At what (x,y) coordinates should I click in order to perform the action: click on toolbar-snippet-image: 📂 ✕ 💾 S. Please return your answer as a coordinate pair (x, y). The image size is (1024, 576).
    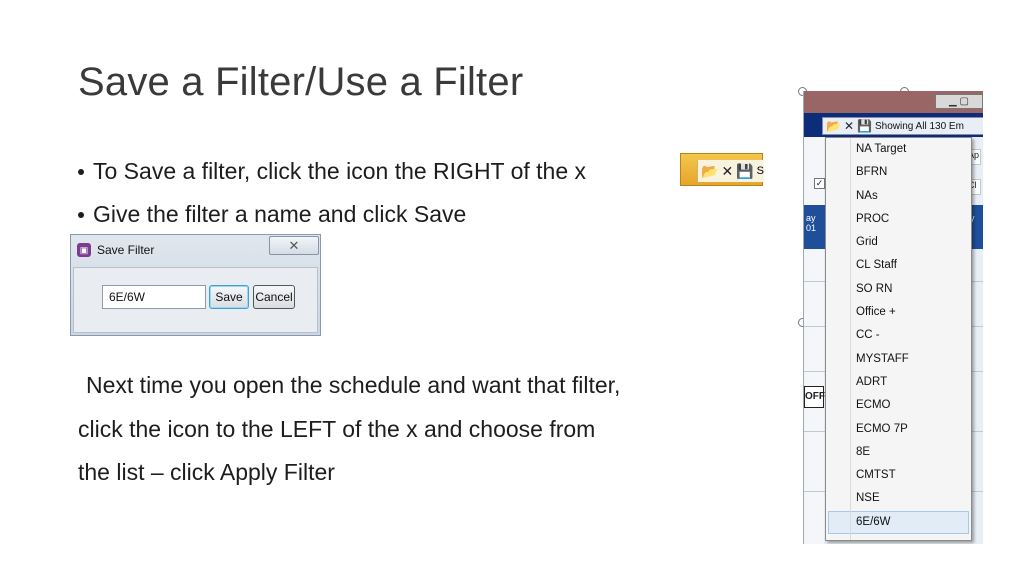
    Looking at the image, I should click on (722, 169).